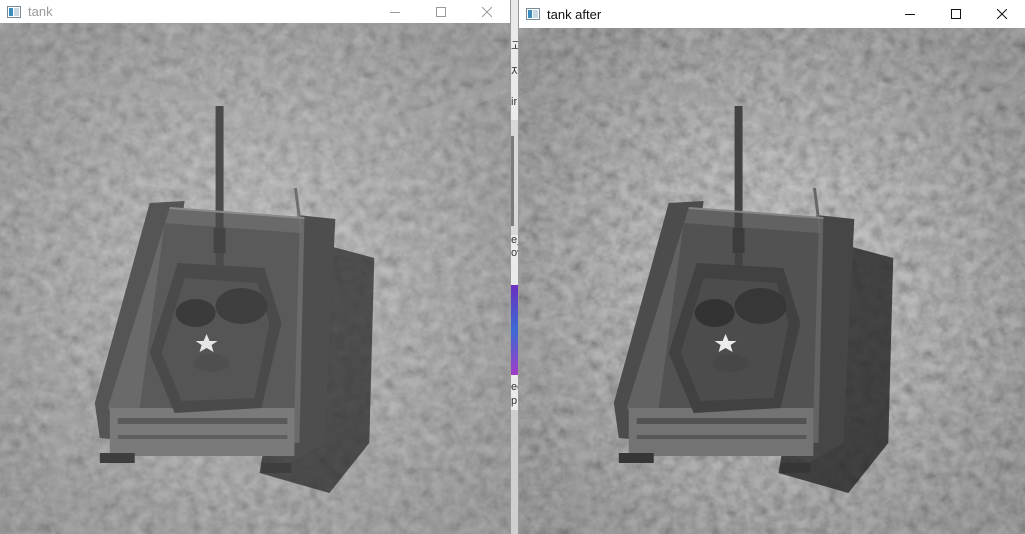 The height and width of the screenshot is (534, 1025). I want to click on window-title: tank after, so click(574, 14).